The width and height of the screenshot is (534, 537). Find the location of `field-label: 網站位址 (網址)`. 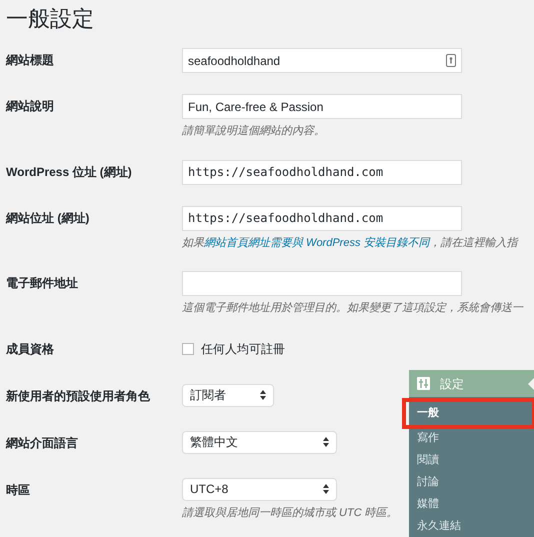

field-label: 網站位址 (網址) is located at coordinates (48, 217).